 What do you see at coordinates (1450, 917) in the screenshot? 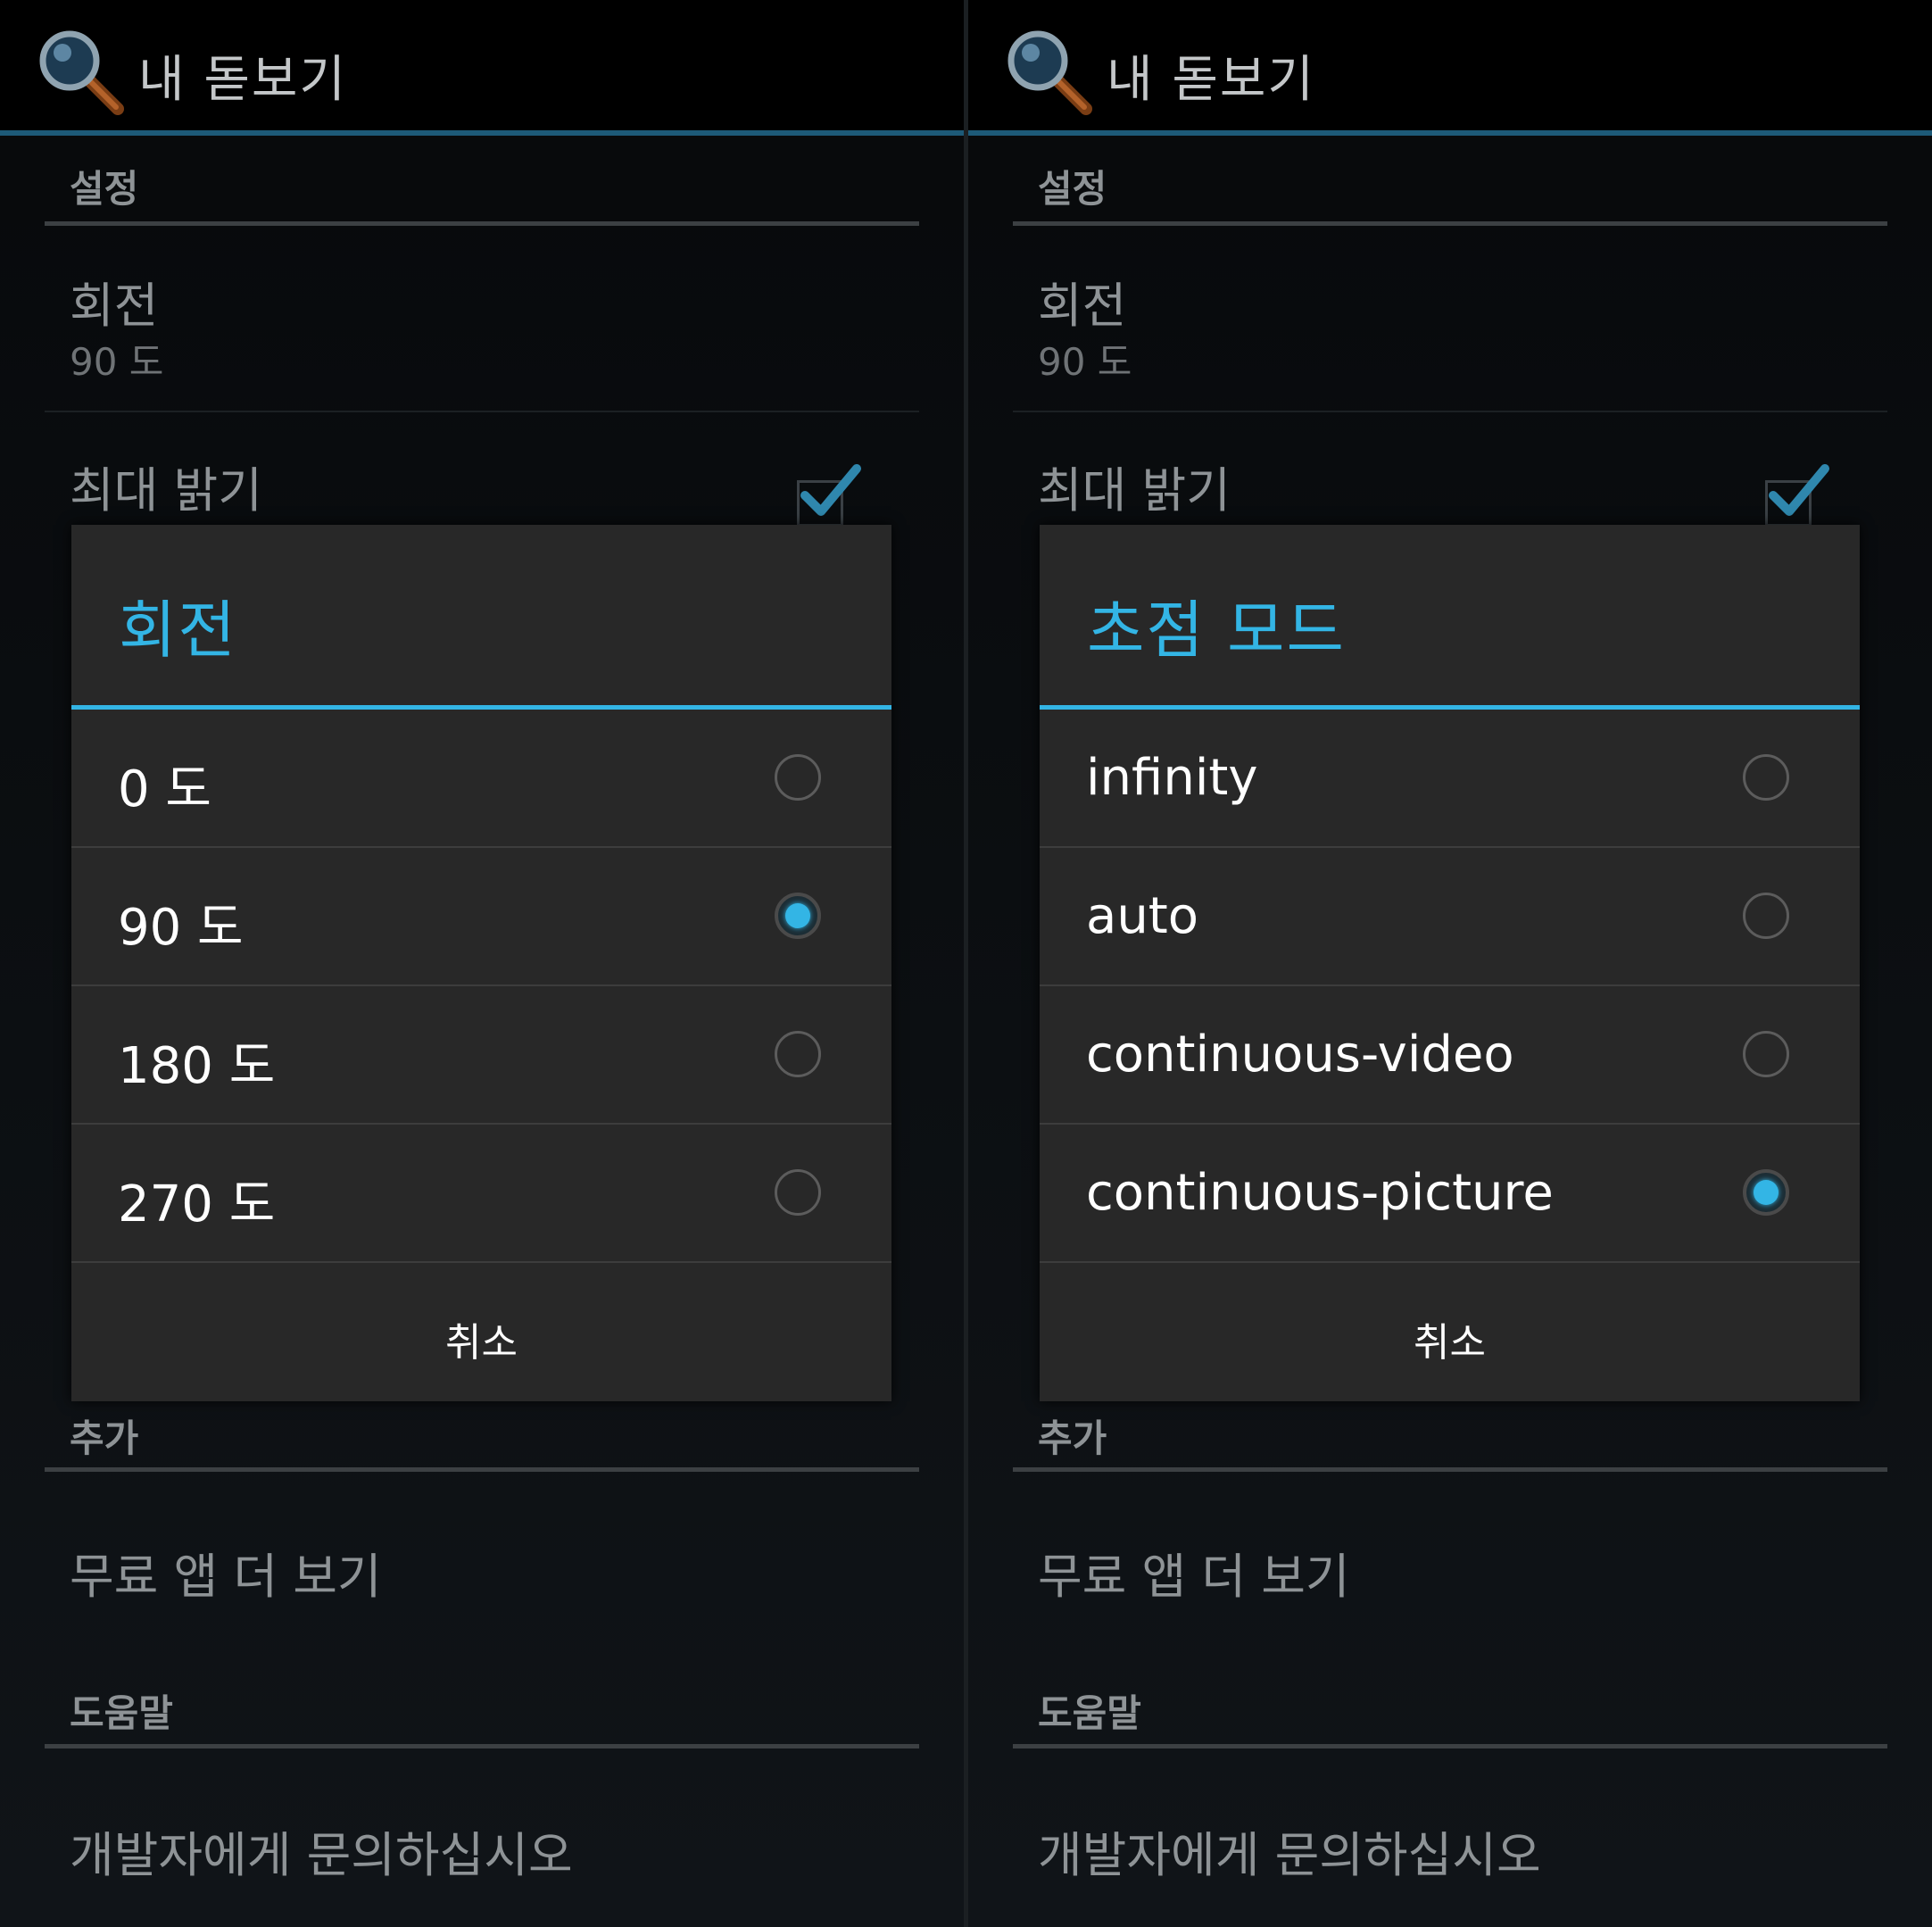
I see `option-auto: auto` at bounding box center [1450, 917].